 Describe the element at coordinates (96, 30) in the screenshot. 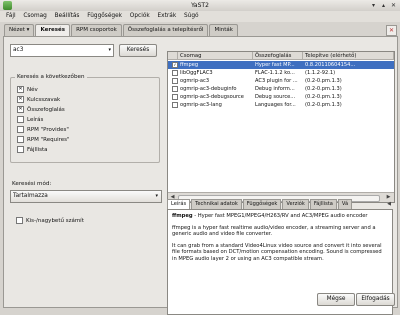

I see `tab-rpm-groups: RPM csoportok` at that location.